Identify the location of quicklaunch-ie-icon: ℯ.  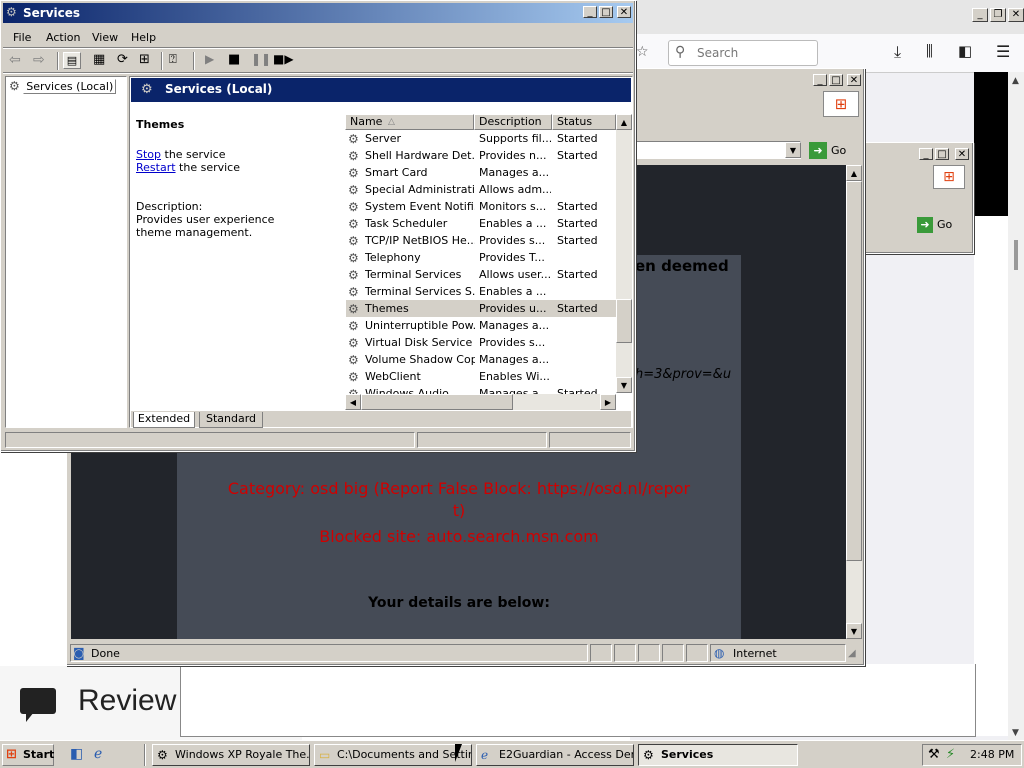
(98, 754).